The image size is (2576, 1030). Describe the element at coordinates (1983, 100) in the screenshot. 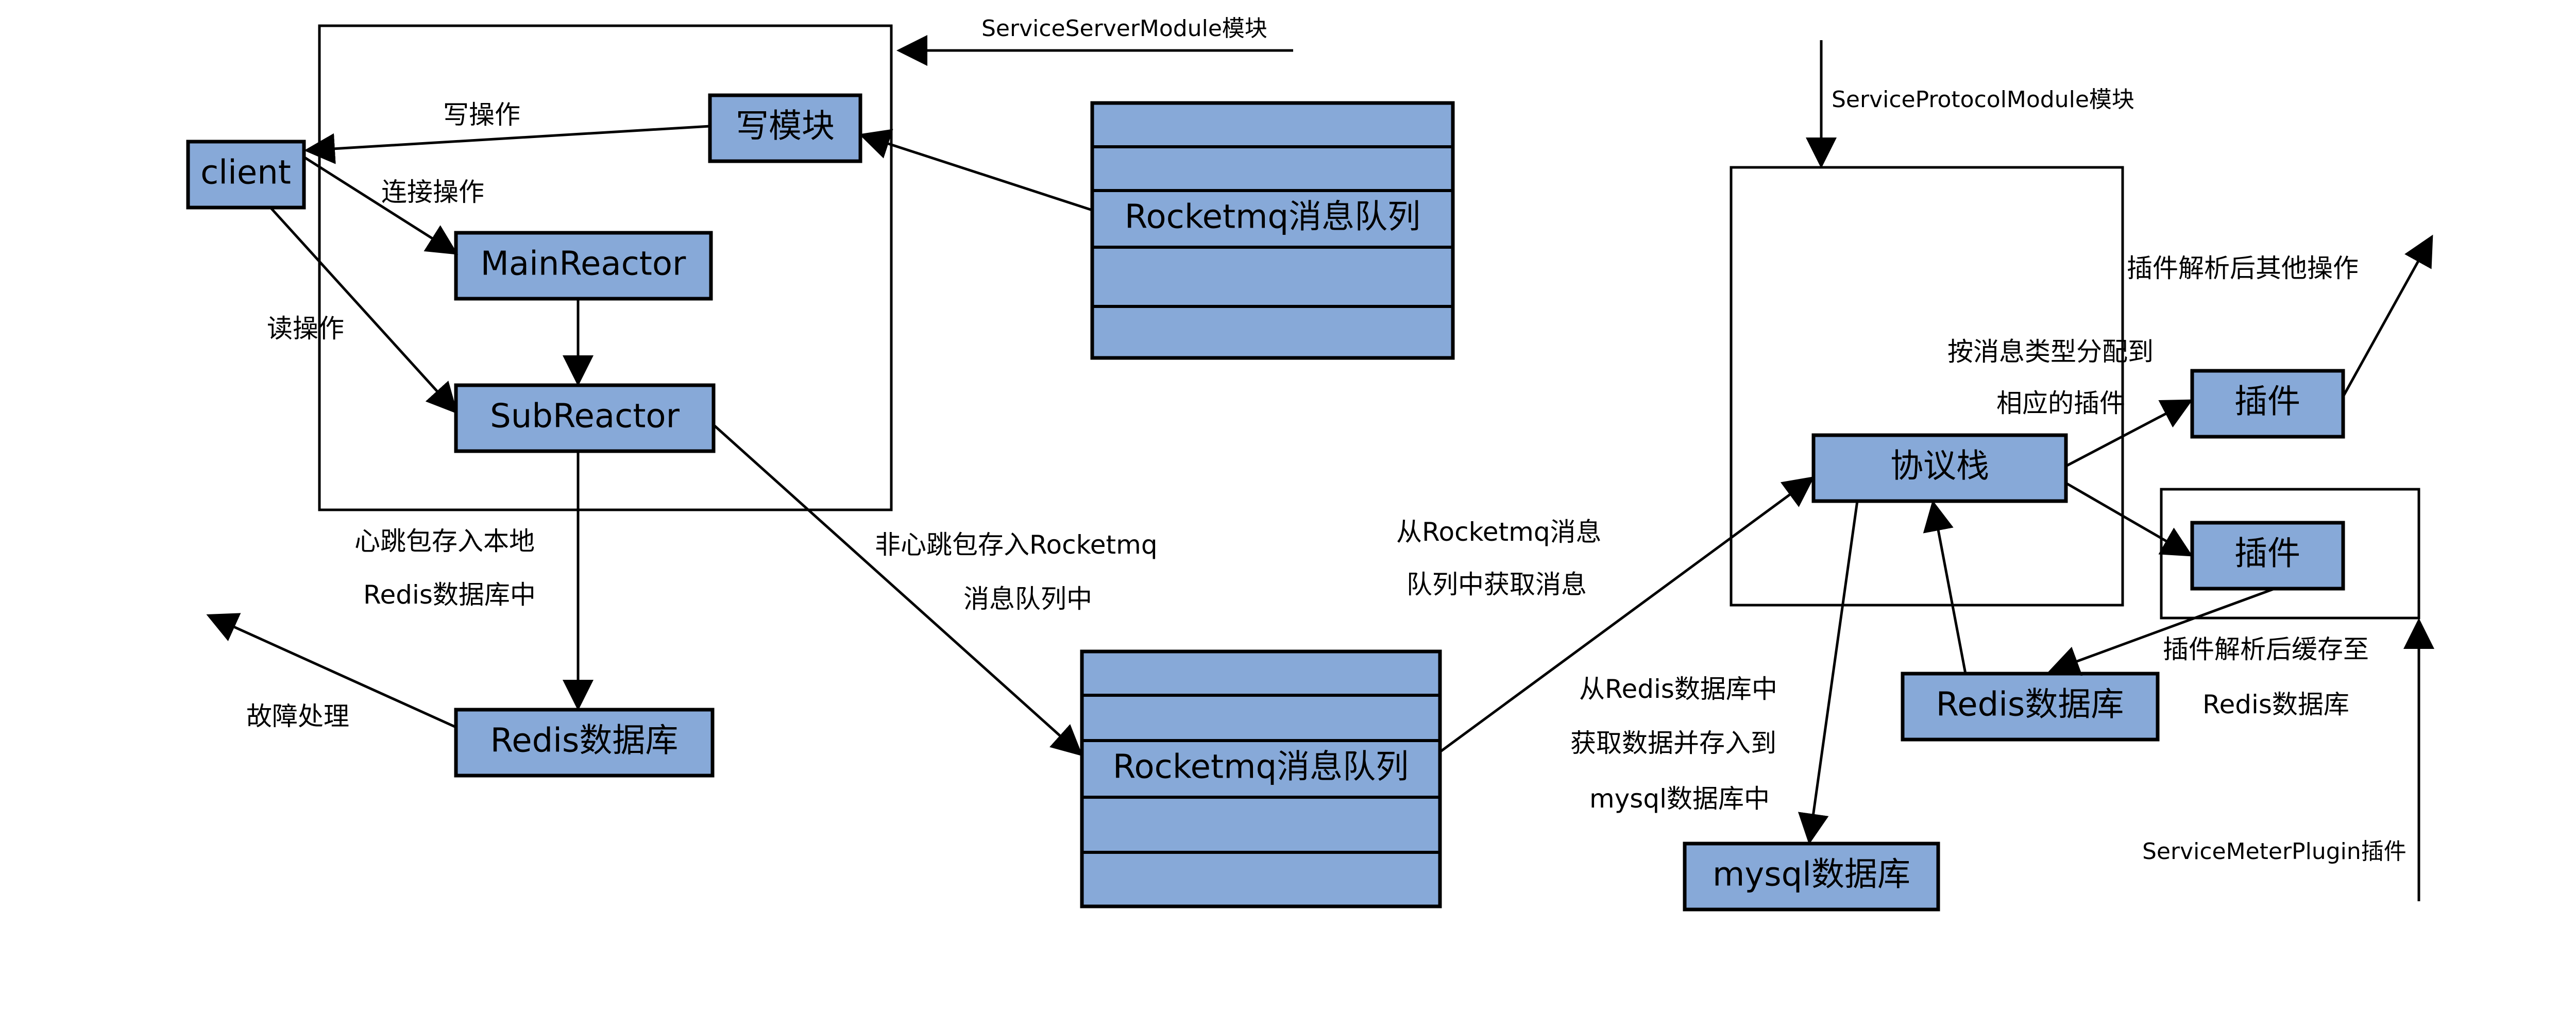

I see `label-service-protocol-module: ServiceProtocolModule模块` at that location.